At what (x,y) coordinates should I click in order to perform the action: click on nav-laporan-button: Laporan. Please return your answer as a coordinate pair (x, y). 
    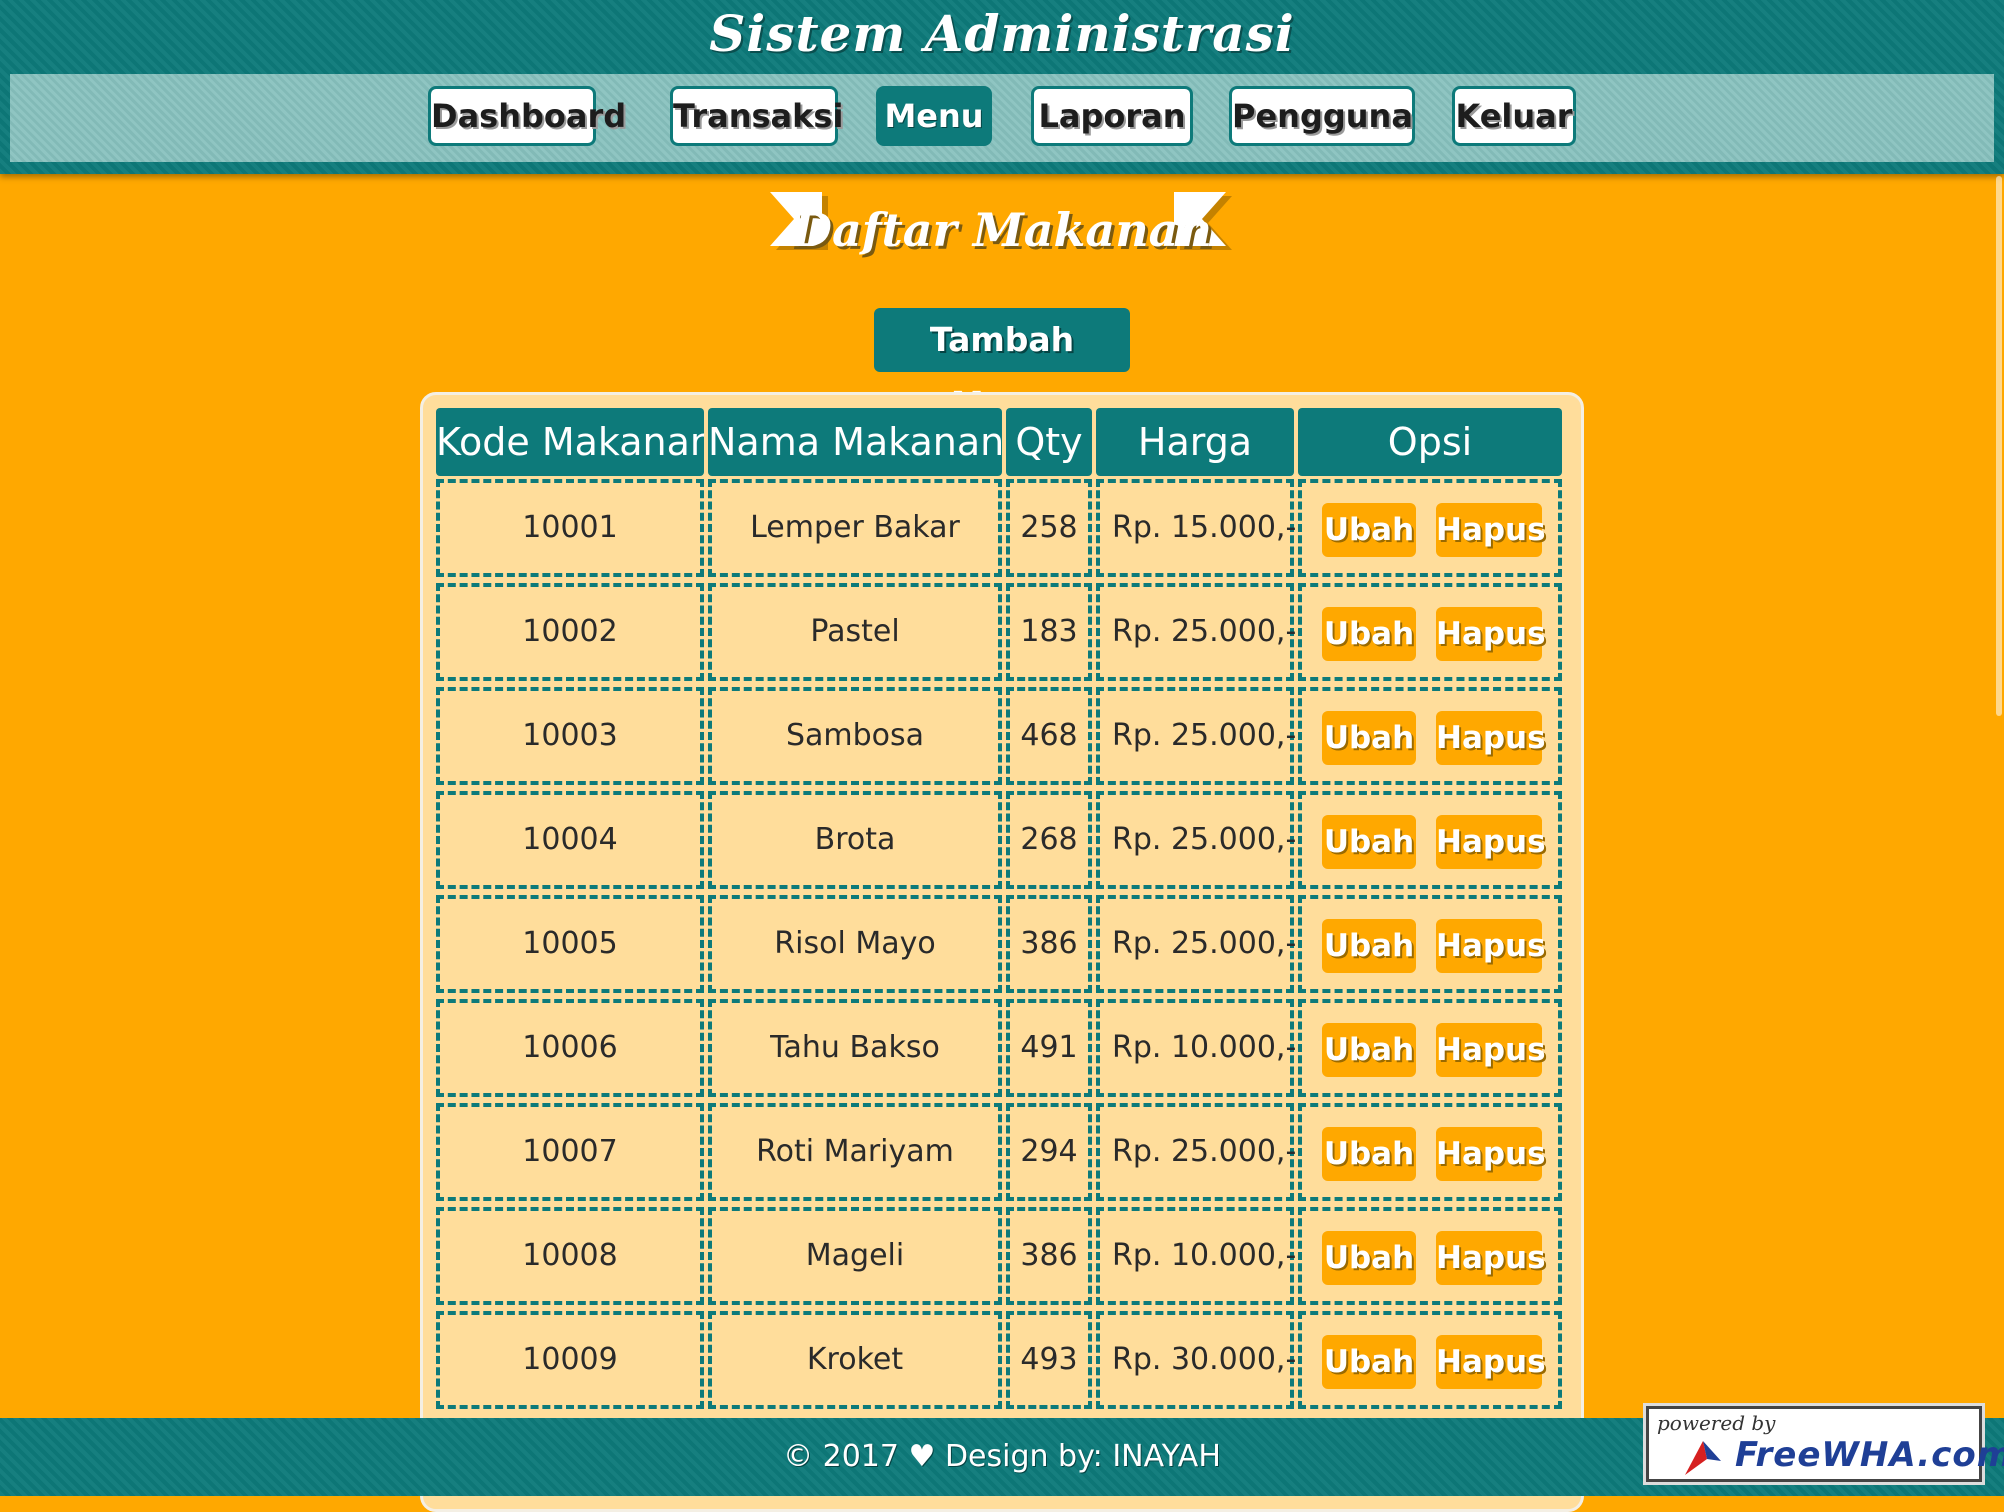
    Looking at the image, I should click on (1112, 116).